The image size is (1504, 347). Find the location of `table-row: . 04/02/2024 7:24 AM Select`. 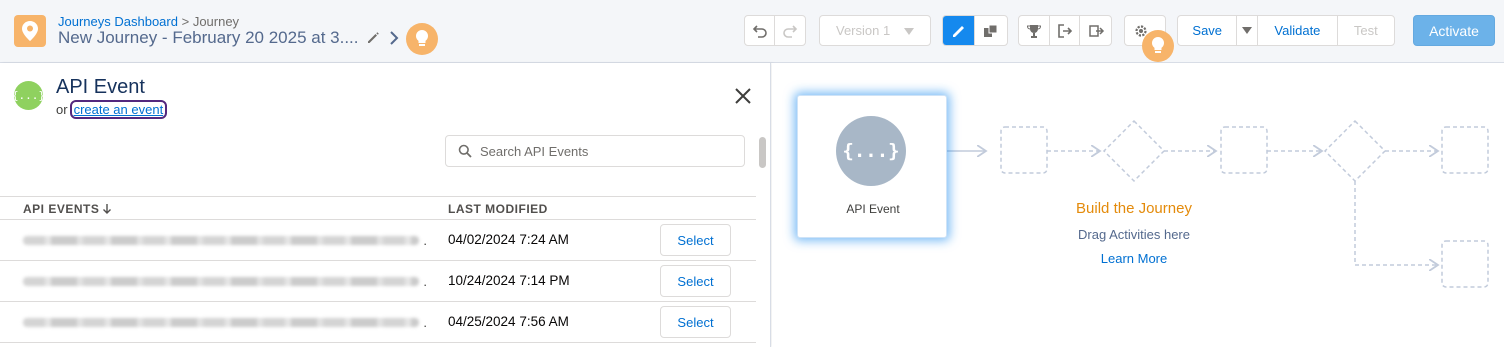

table-row: . 04/02/2024 7:24 AM Select is located at coordinates (378, 240).